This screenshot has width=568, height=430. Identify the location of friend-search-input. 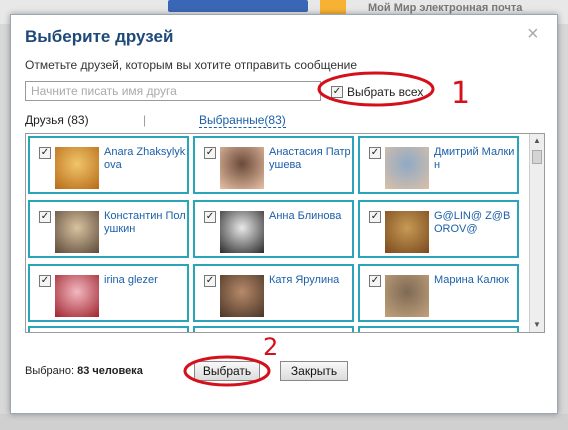
(173, 91).